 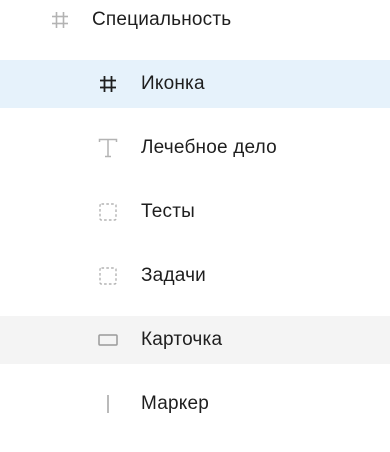 I want to click on layer-row-ikonka: Иконка, so click(x=195, y=84).